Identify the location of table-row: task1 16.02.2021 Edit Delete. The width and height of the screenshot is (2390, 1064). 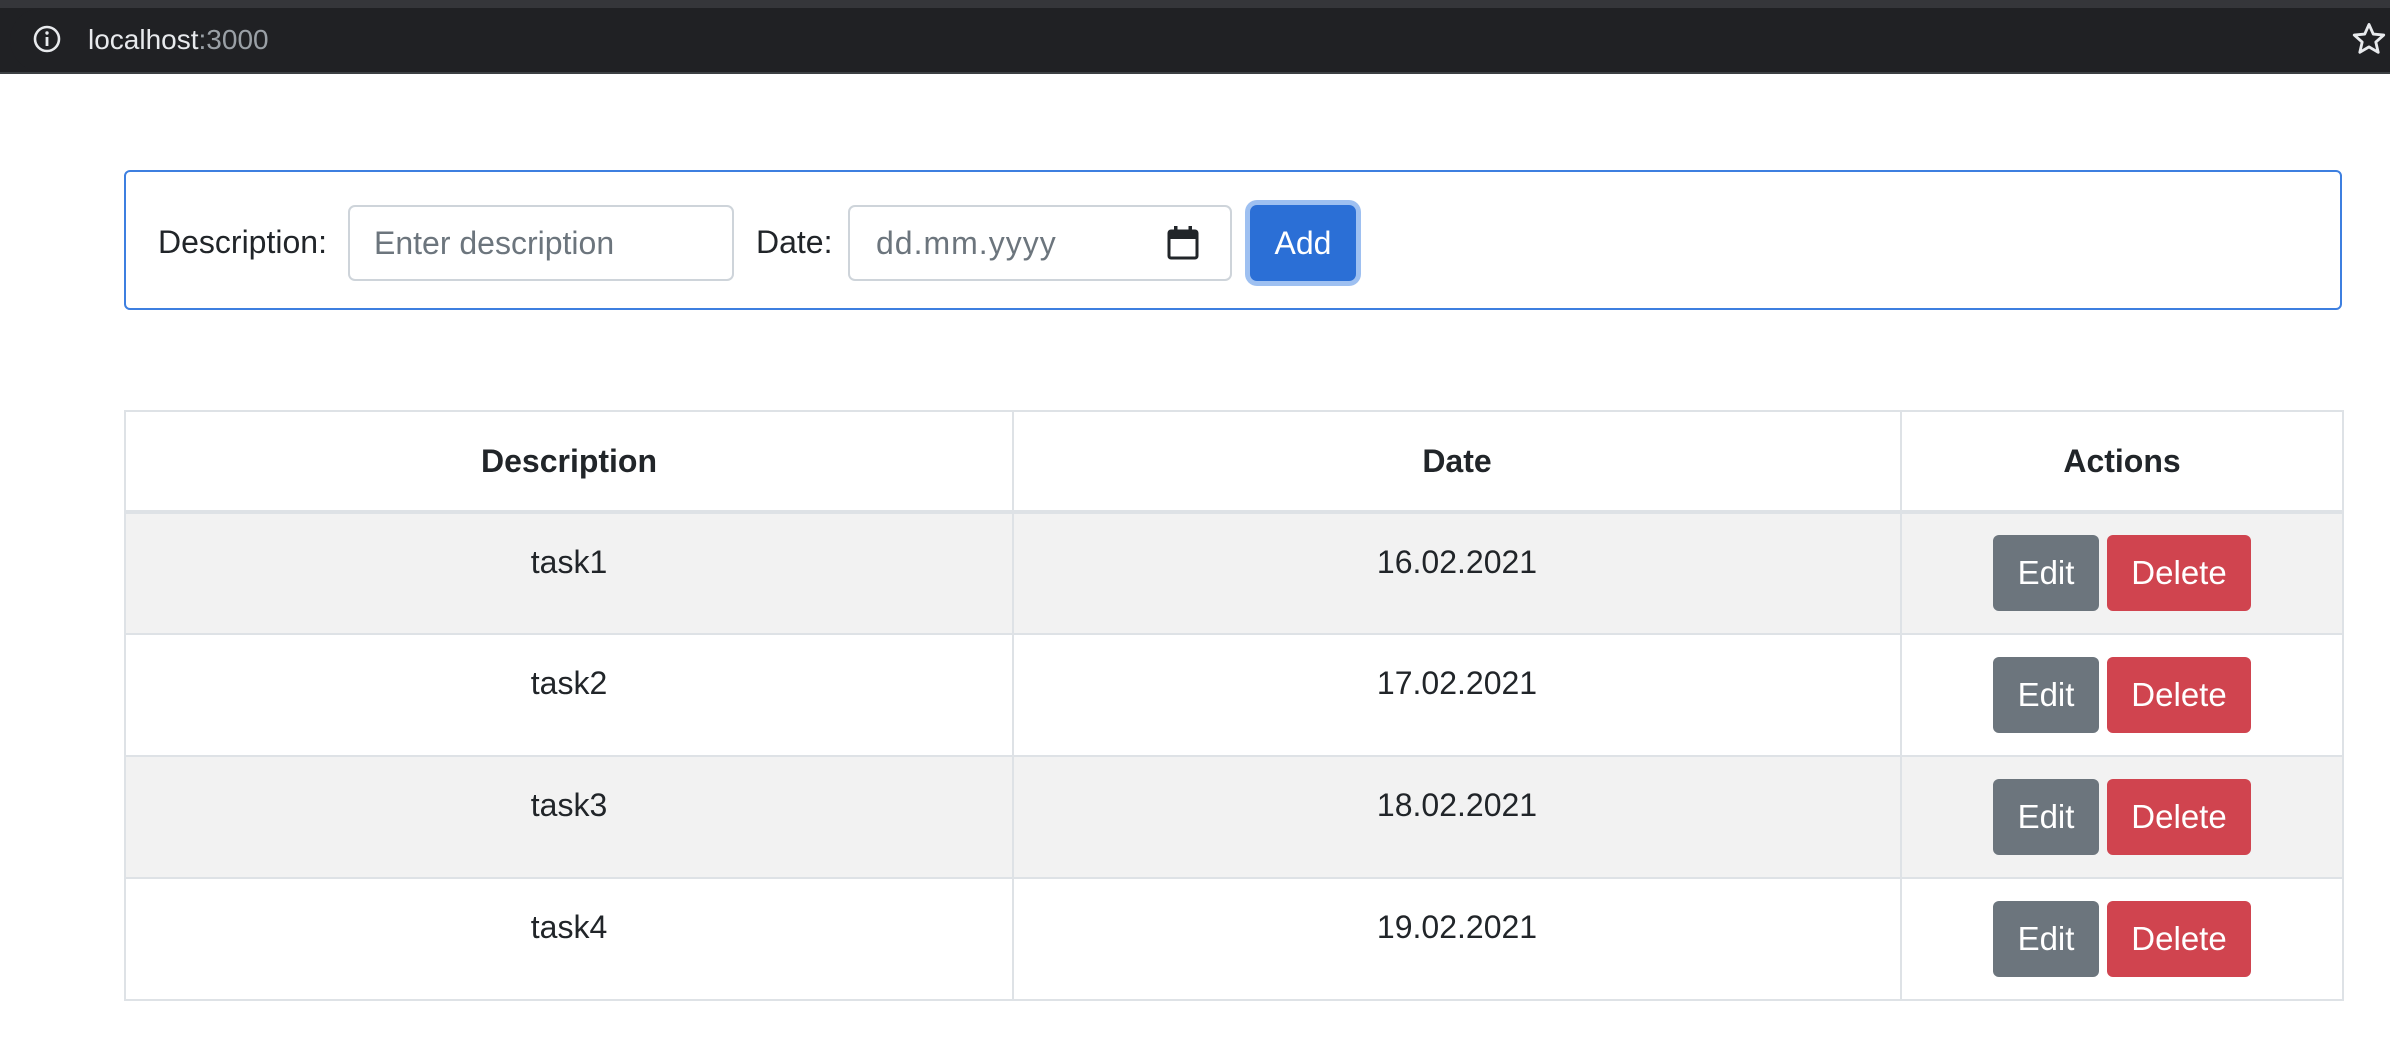
(1234, 573).